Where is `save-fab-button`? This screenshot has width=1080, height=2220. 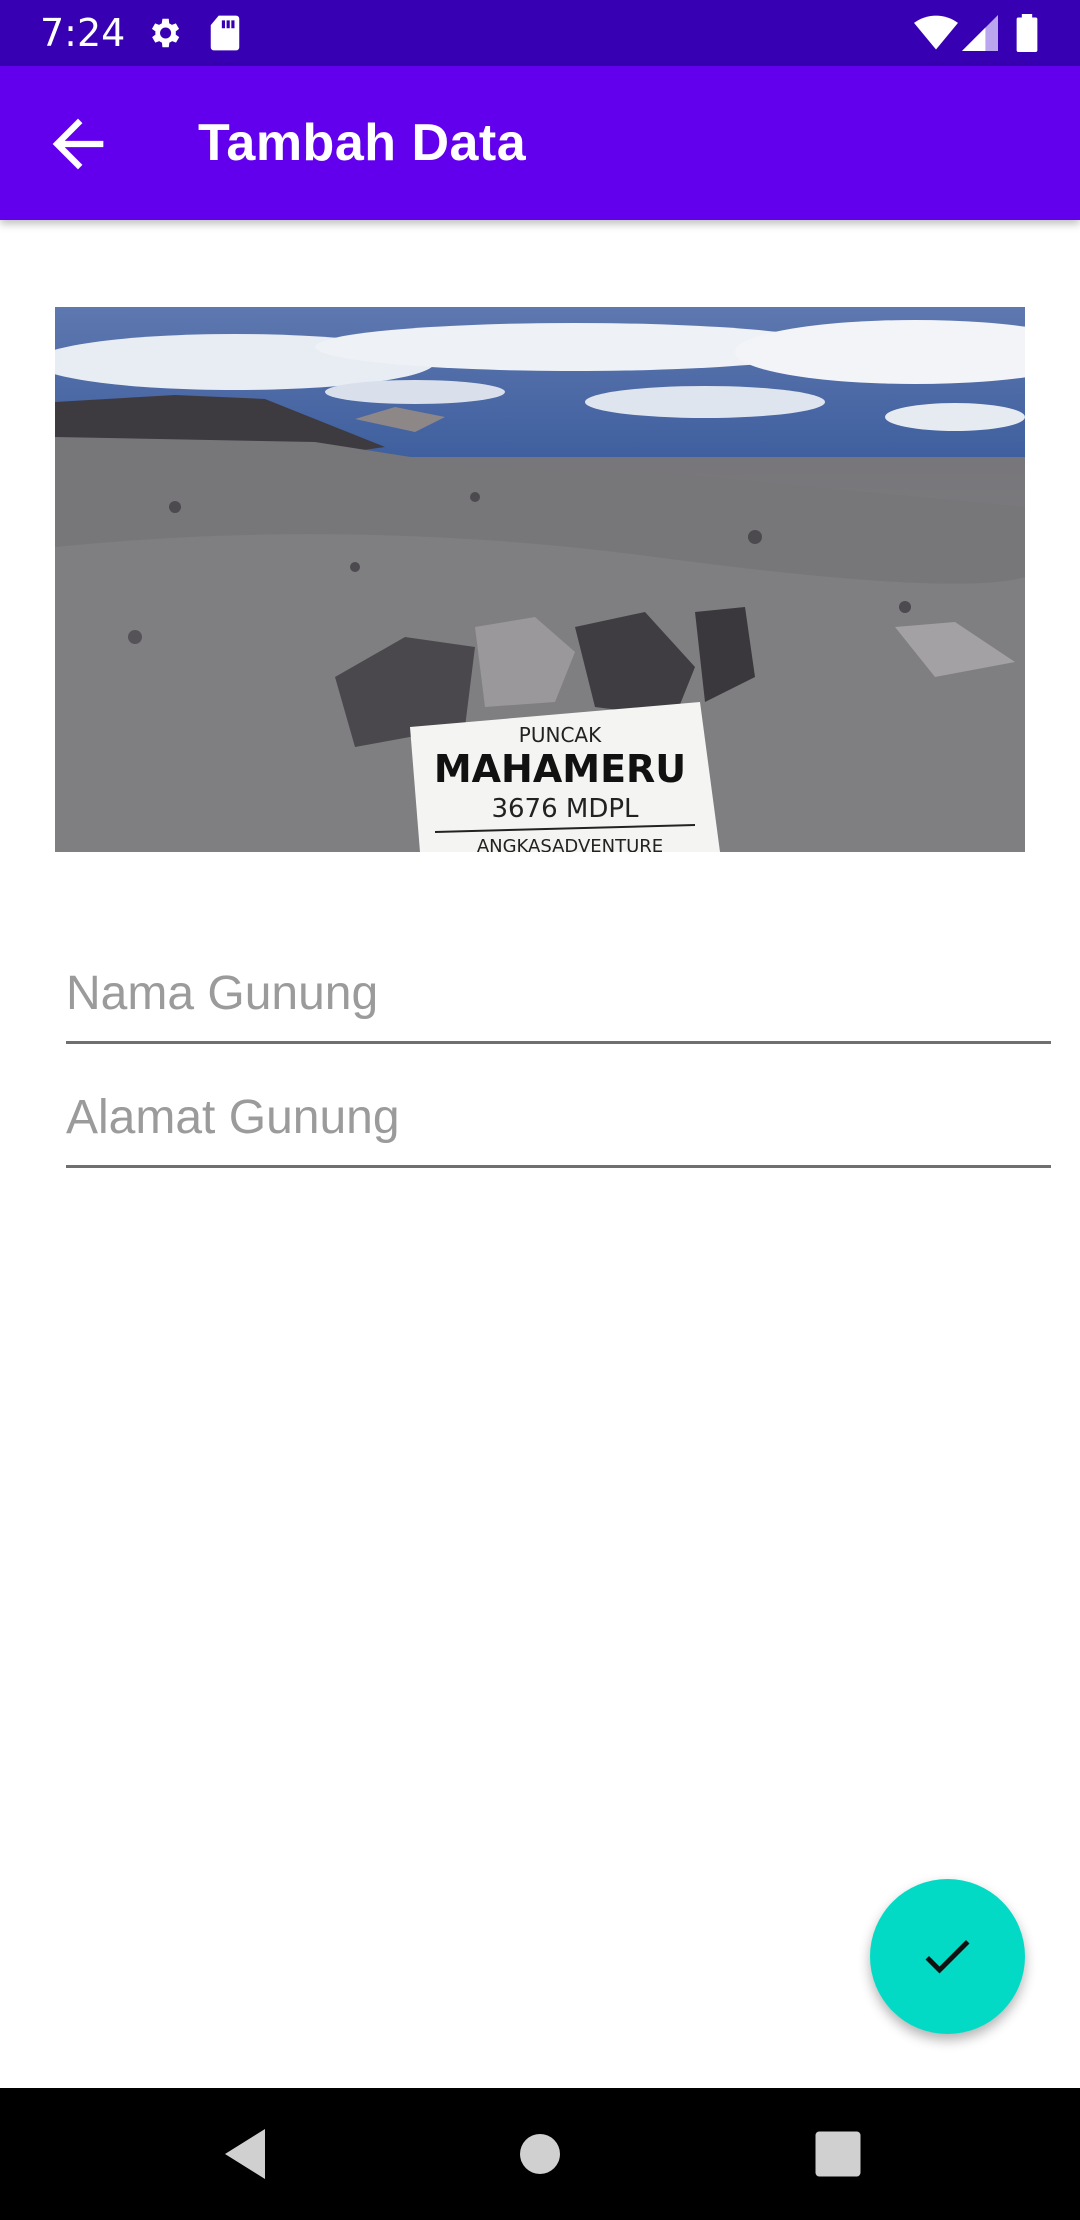
save-fab-button is located at coordinates (947, 1956).